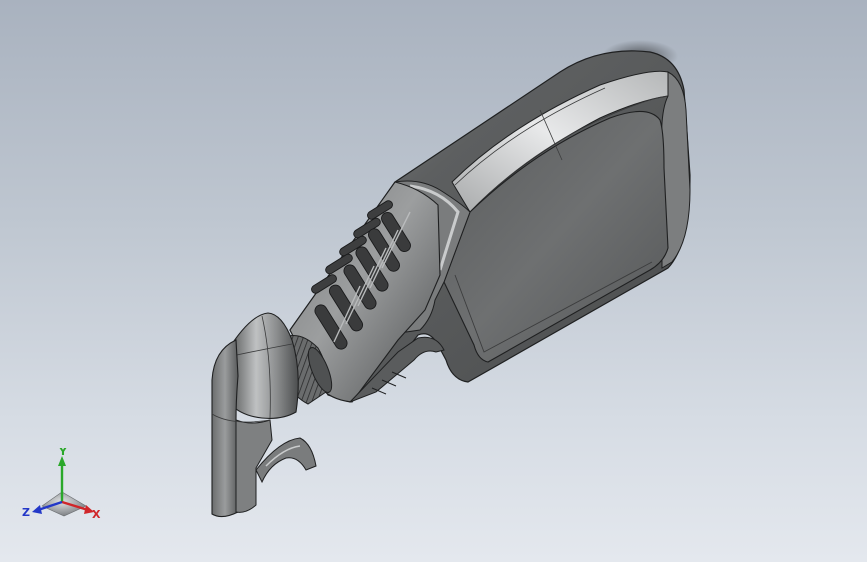 Image resolution: width=867 pixels, height=562 pixels. What do you see at coordinates (37, 509) in the screenshot?
I see `z-axis-arrow` at bounding box center [37, 509].